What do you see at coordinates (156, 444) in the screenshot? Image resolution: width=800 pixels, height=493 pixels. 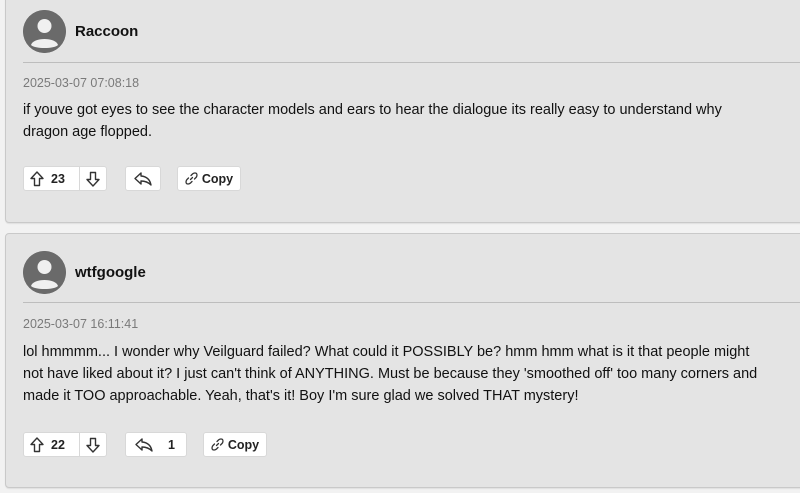 I see `reply-button: 1` at bounding box center [156, 444].